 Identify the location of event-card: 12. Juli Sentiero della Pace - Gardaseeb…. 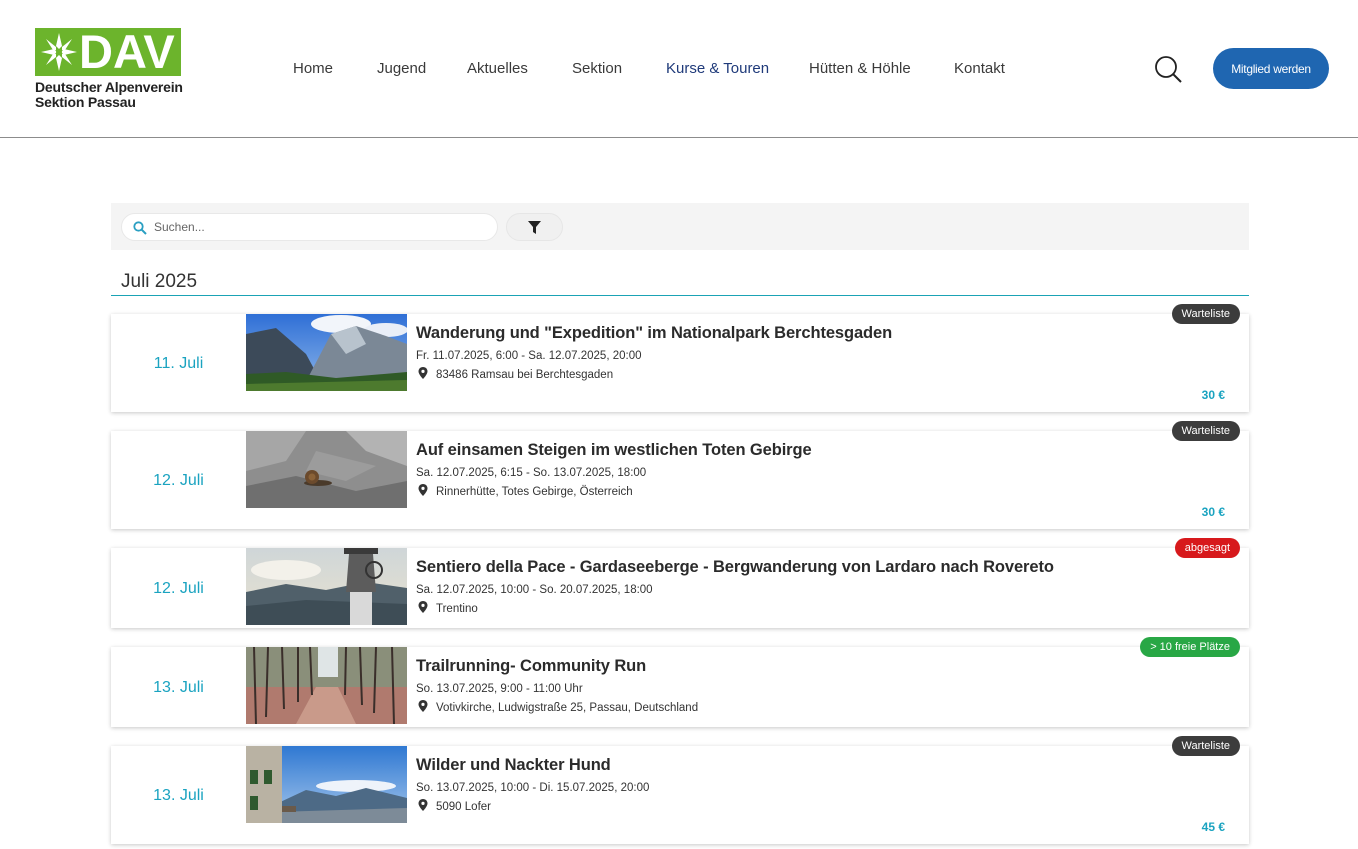
(680, 583).